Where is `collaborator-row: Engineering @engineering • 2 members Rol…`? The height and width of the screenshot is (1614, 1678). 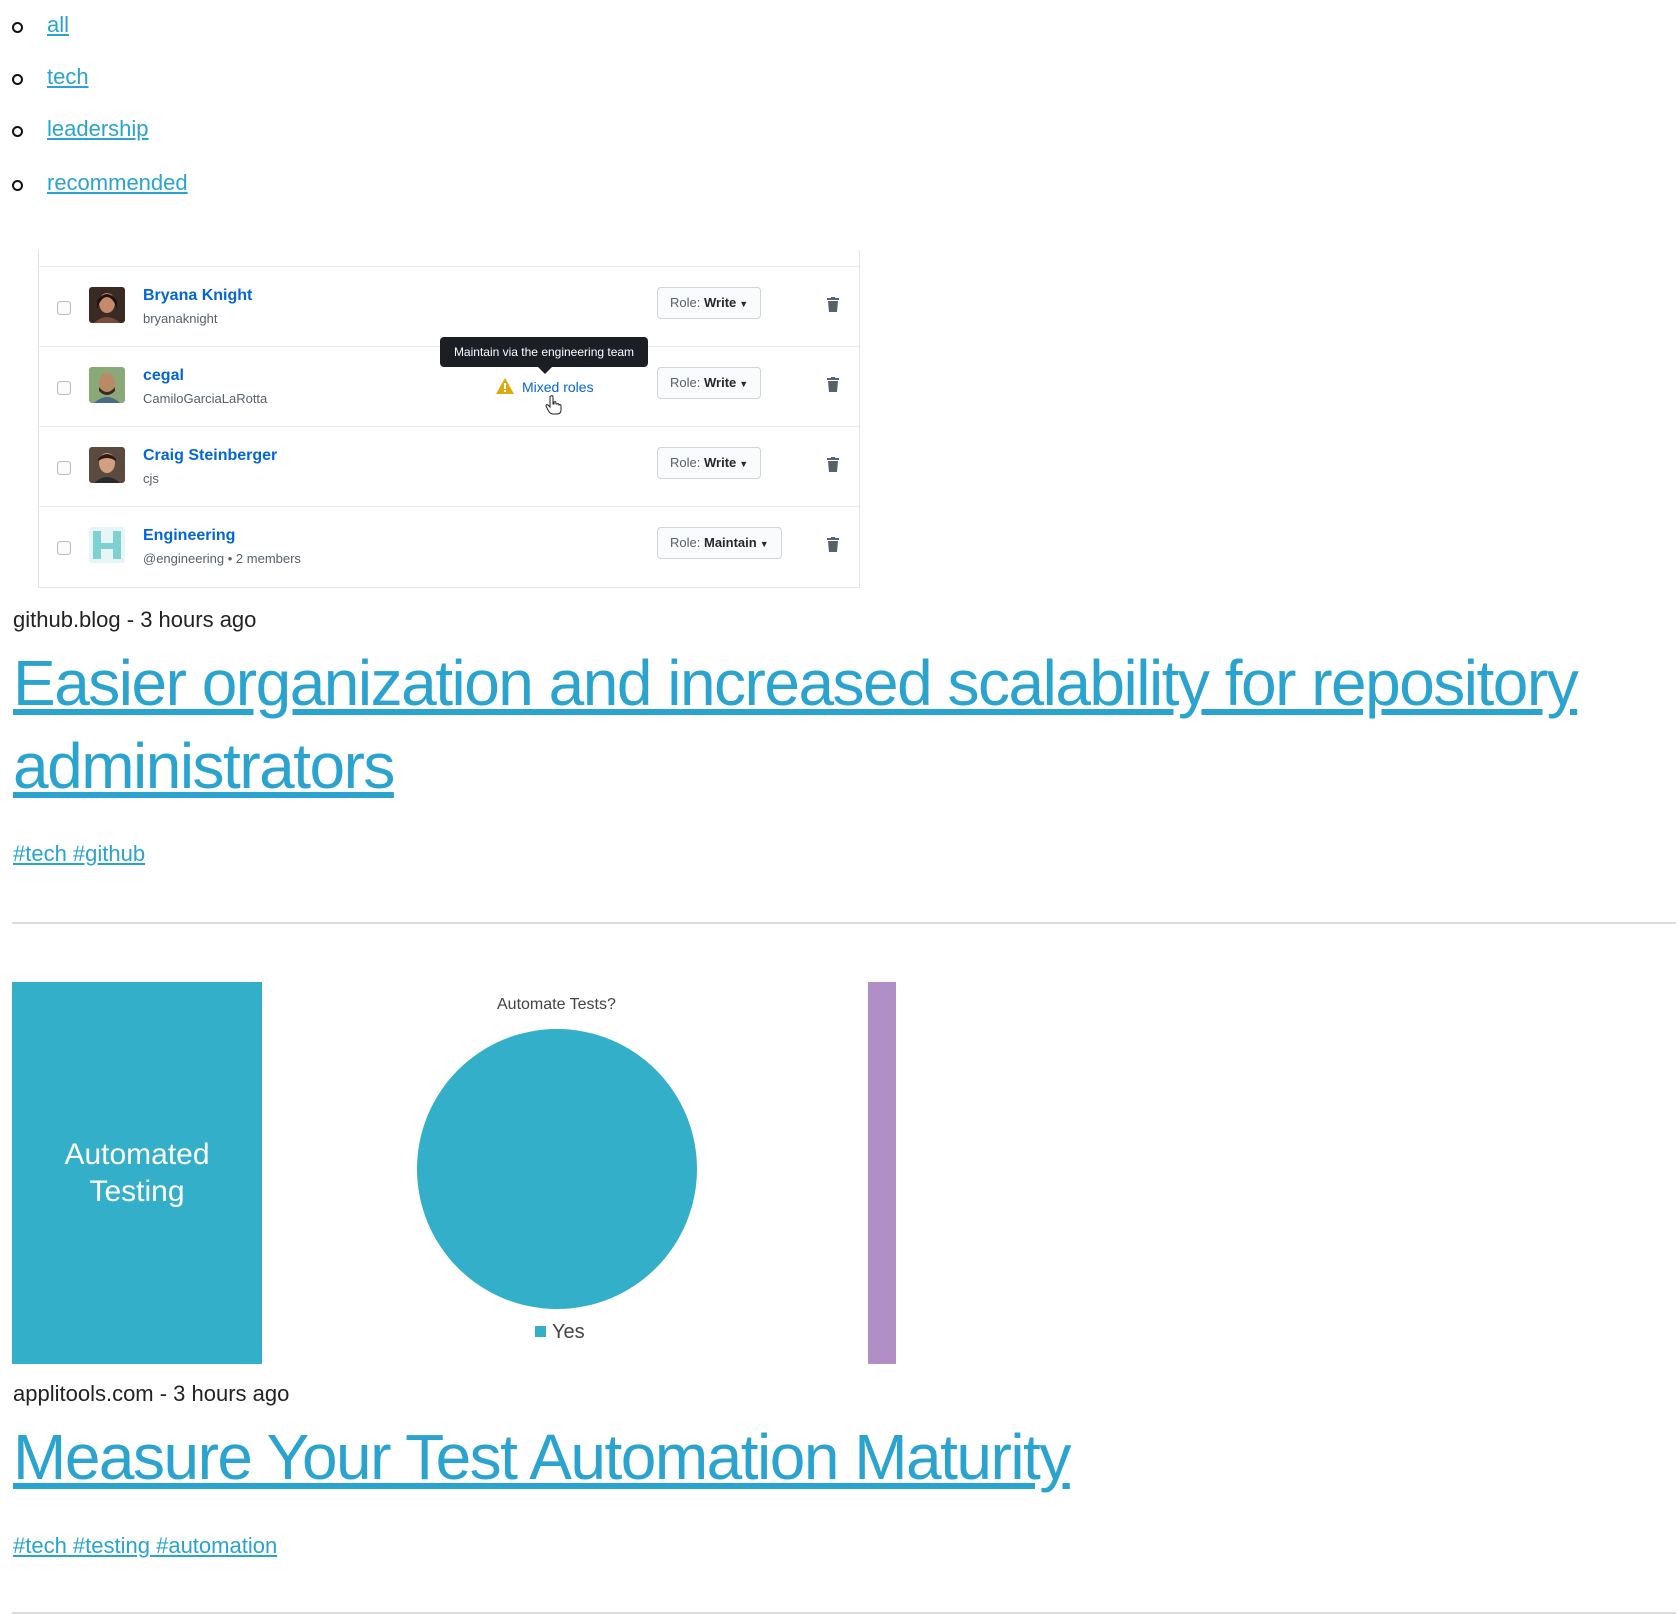
collaborator-row: Engineering @engineering • 2 members Rol… is located at coordinates (449, 546).